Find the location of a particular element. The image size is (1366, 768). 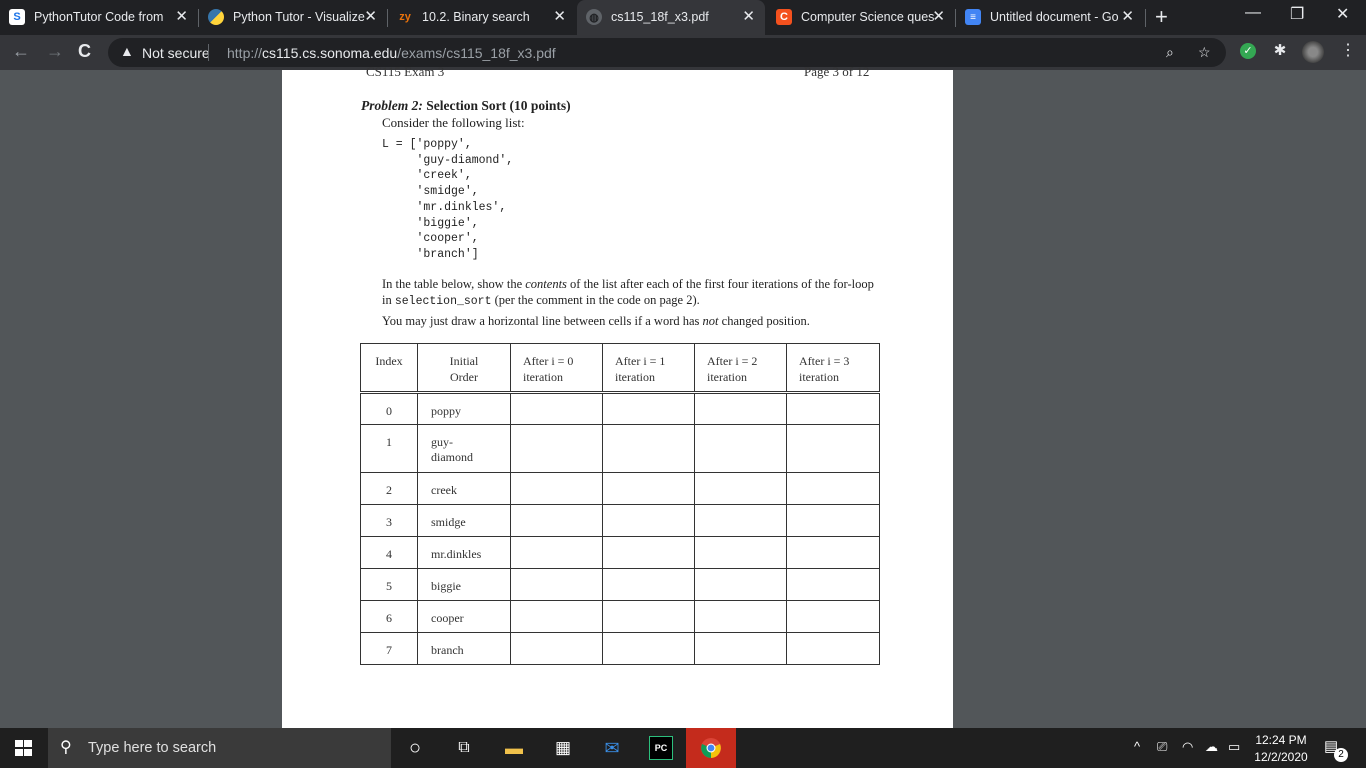

minimize-icon: — is located at coordinates (1253, 13).